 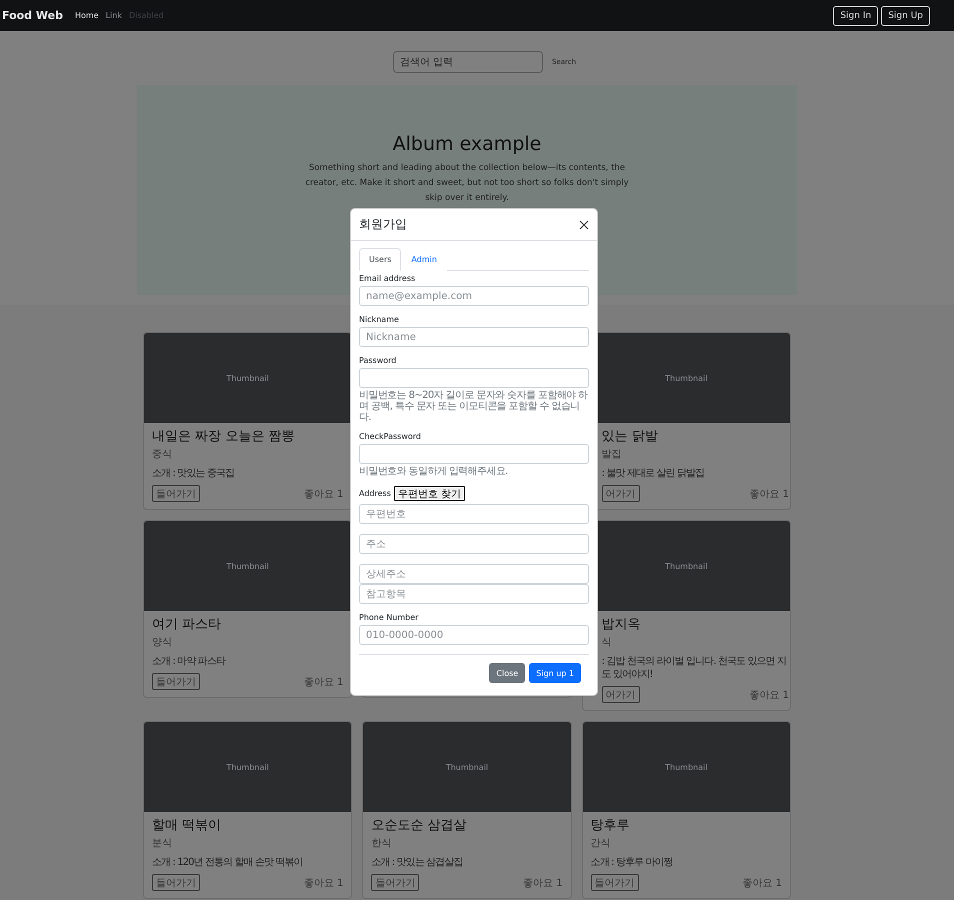 What do you see at coordinates (114, 15) in the screenshot?
I see `nav-link: Link` at bounding box center [114, 15].